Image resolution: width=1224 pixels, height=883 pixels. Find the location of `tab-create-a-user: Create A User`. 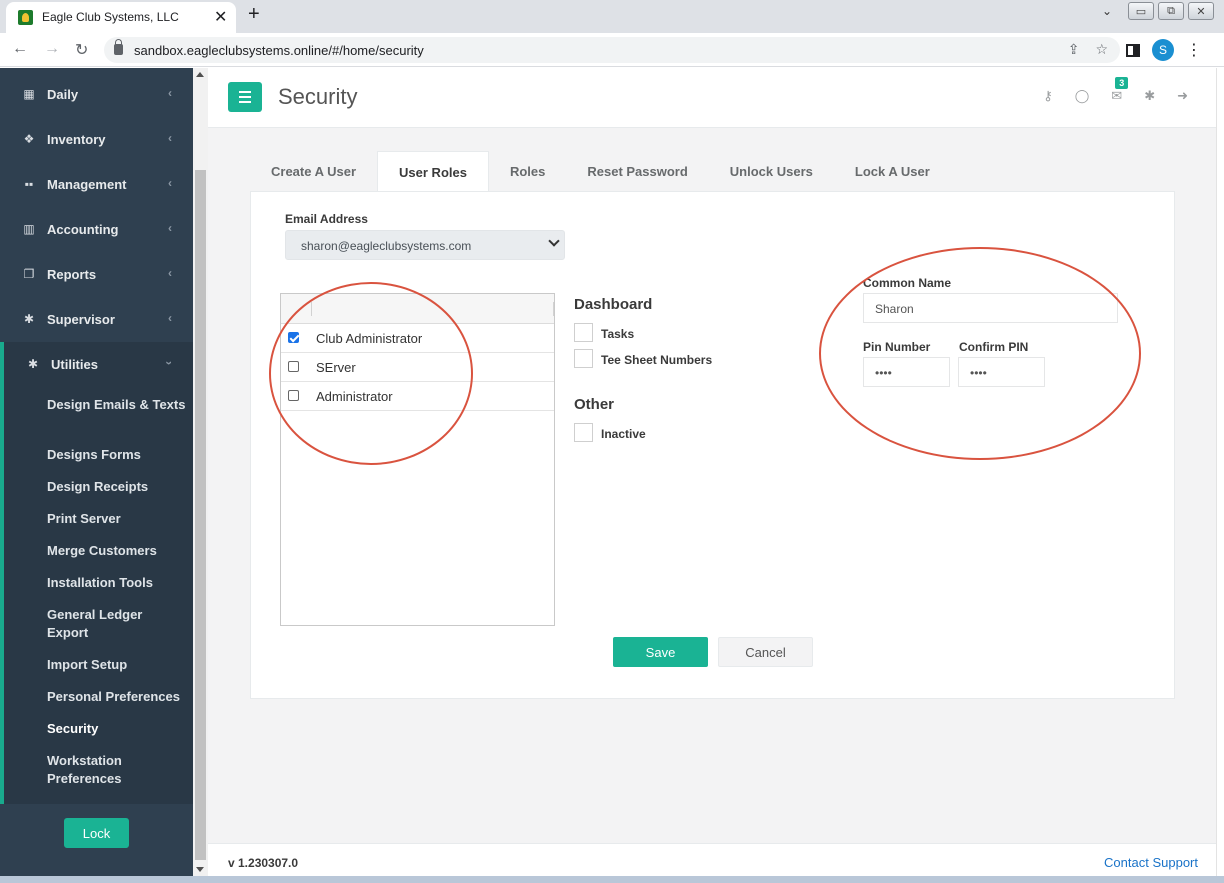

tab-create-a-user: Create A User is located at coordinates (313, 171).